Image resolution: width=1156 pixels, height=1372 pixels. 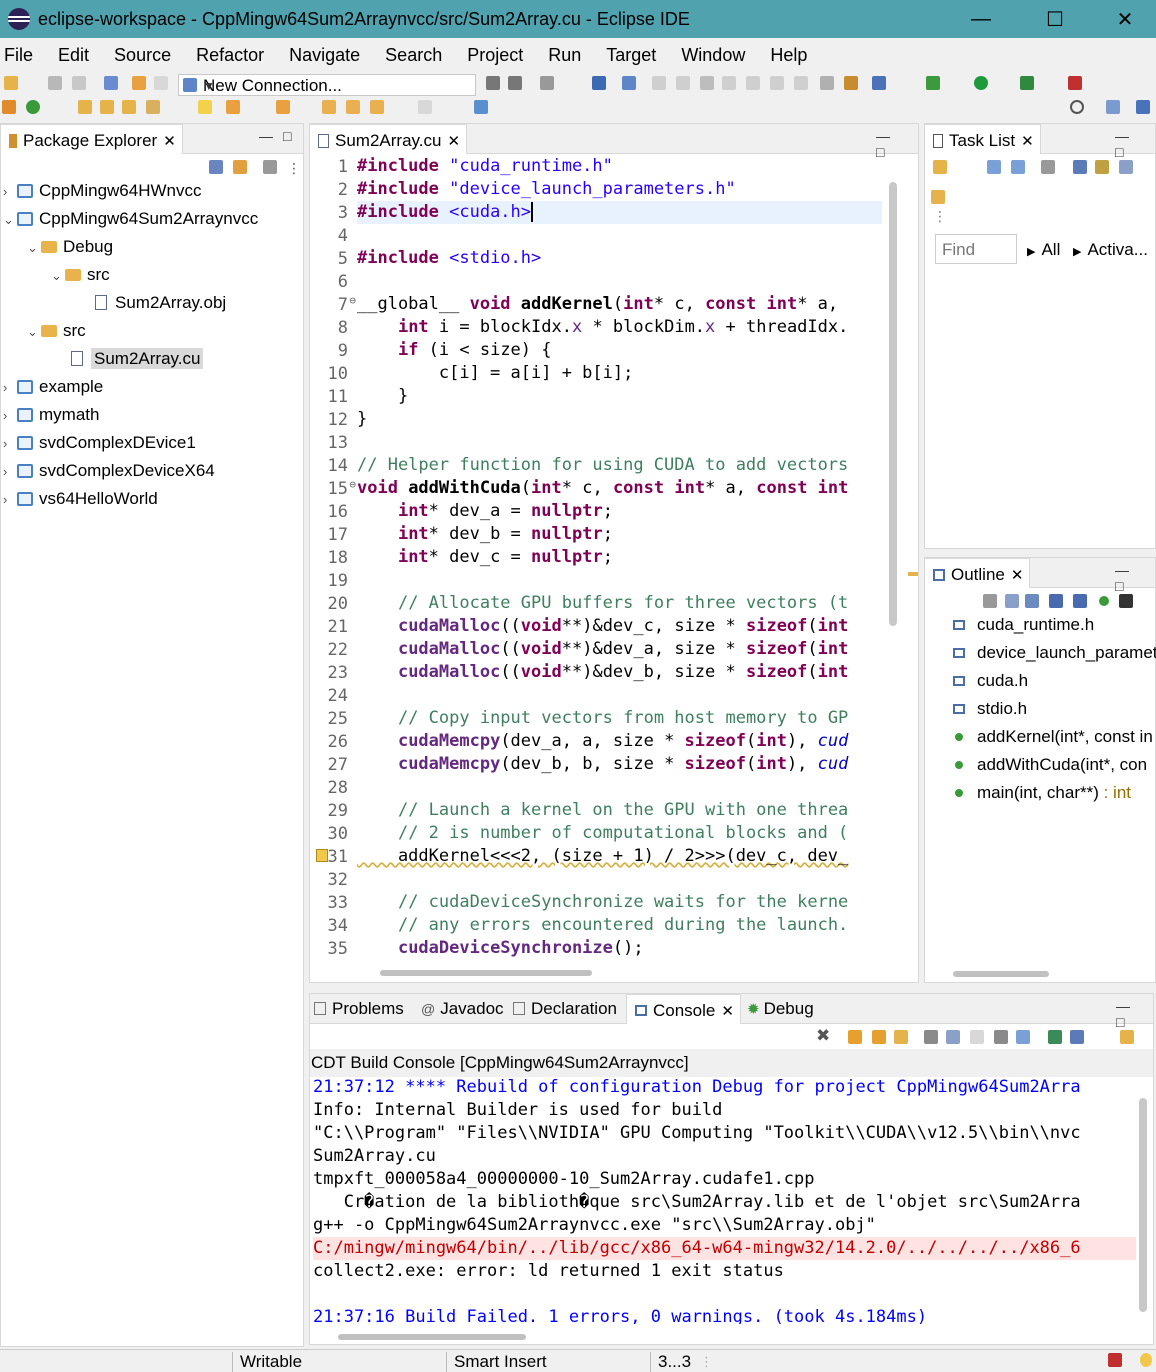 What do you see at coordinates (493, 83) in the screenshot?
I see `connect-icon` at bounding box center [493, 83].